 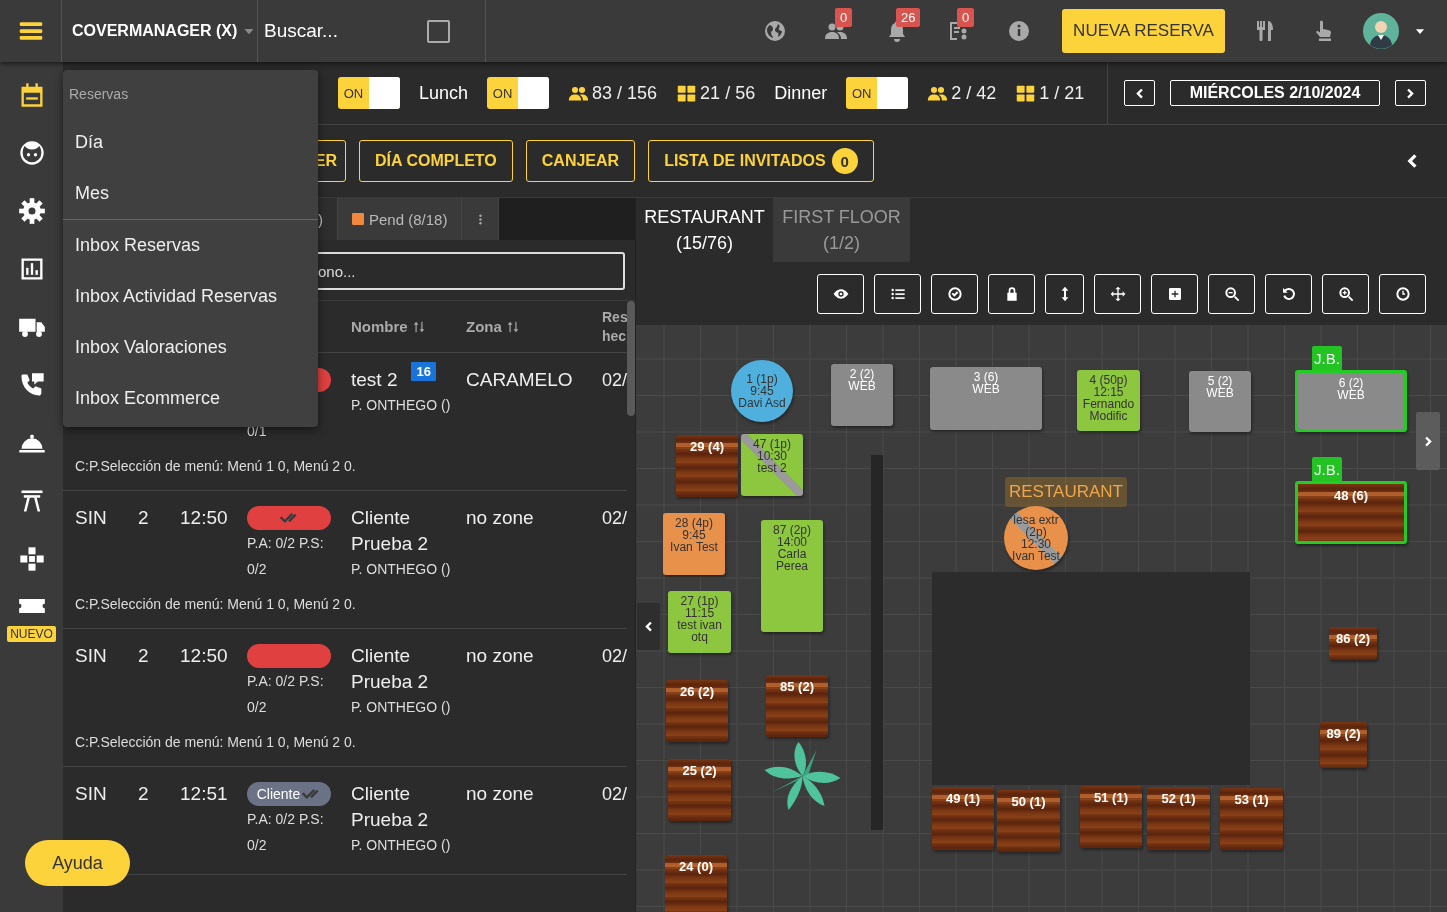 I want to click on dining-table: 49 (1), so click(x=963, y=818).